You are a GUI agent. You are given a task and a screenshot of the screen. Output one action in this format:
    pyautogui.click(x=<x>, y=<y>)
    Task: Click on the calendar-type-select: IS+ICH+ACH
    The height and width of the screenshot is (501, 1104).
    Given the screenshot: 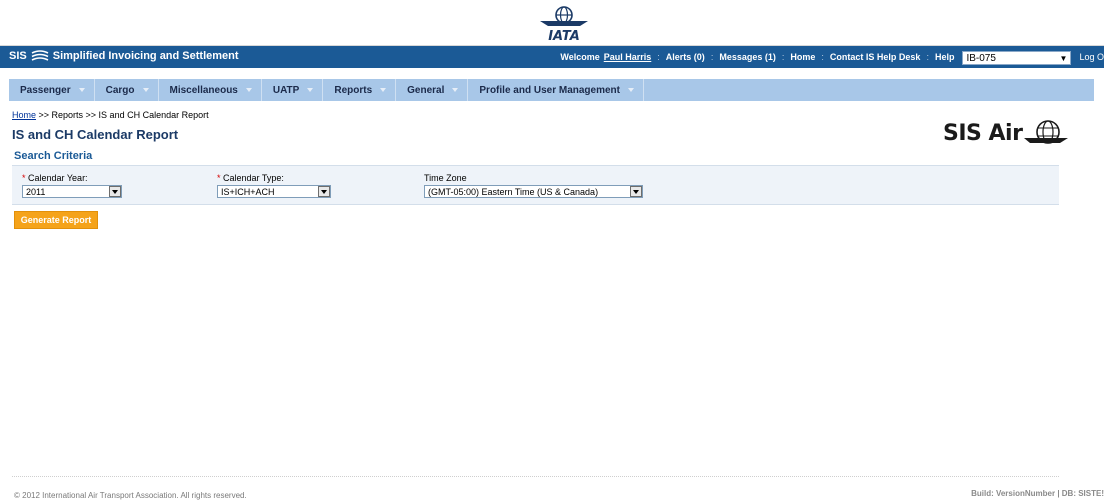 What is the action you would take?
    pyautogui.click(x=274, y=191)
    